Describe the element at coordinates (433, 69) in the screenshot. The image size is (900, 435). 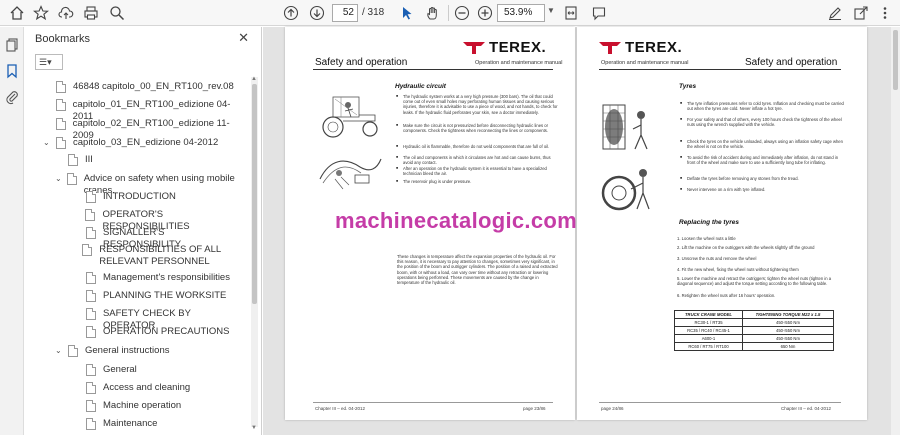
I see `header-rule` at that location.